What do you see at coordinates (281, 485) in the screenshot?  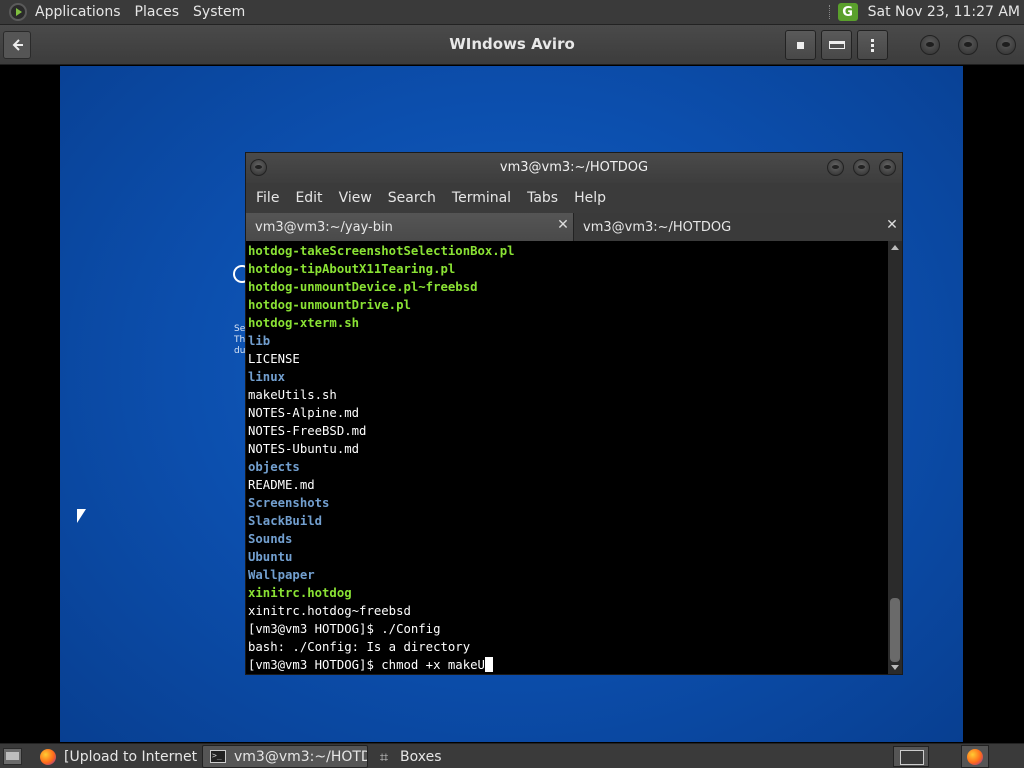 I see `terminal-line: README.md` at bounding box center [281, 485].